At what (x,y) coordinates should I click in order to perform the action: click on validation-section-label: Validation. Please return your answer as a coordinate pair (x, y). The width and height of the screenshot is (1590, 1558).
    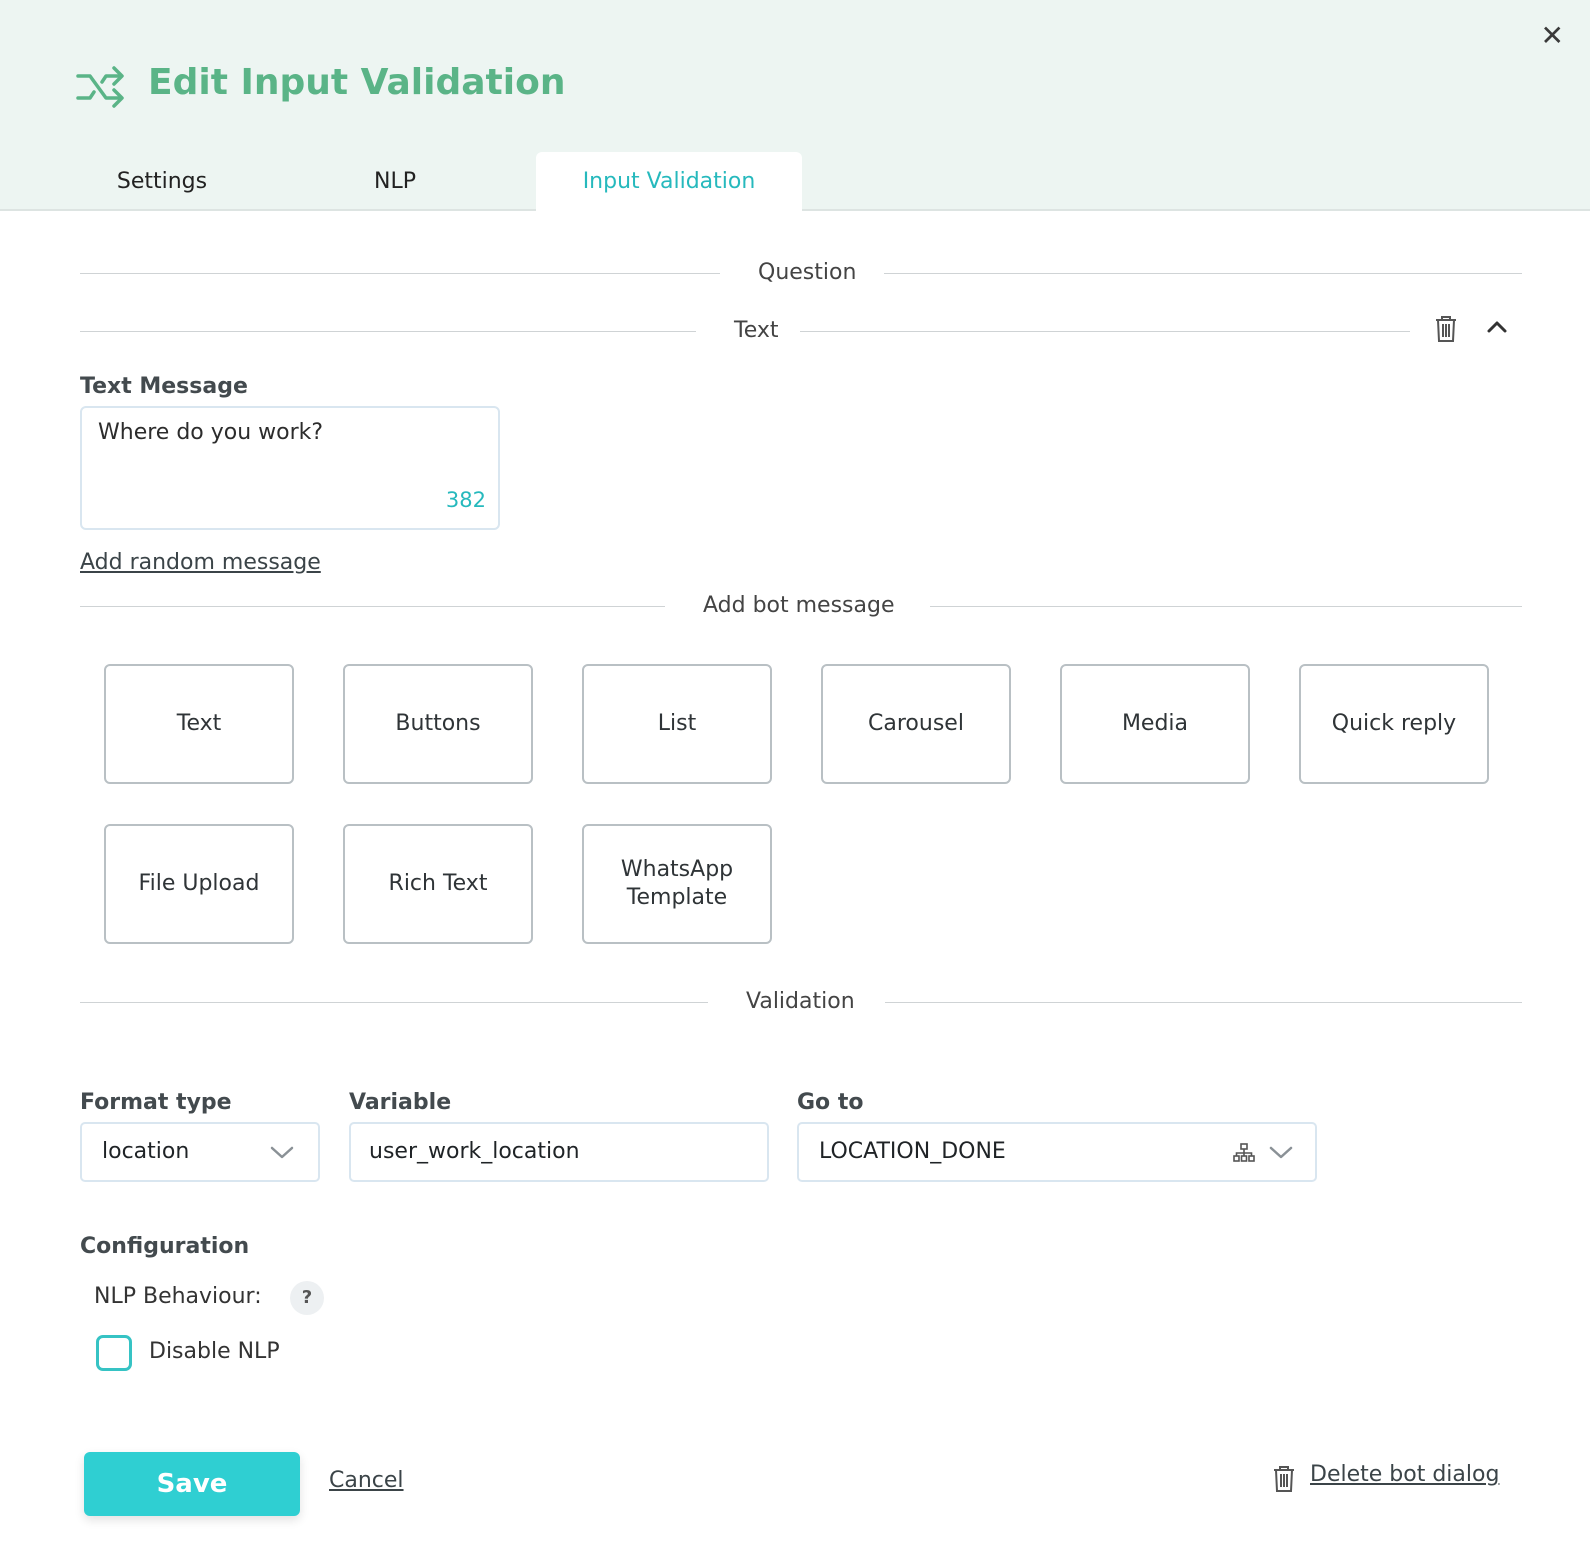
    Looking at the image, I should click on (800, 1002).